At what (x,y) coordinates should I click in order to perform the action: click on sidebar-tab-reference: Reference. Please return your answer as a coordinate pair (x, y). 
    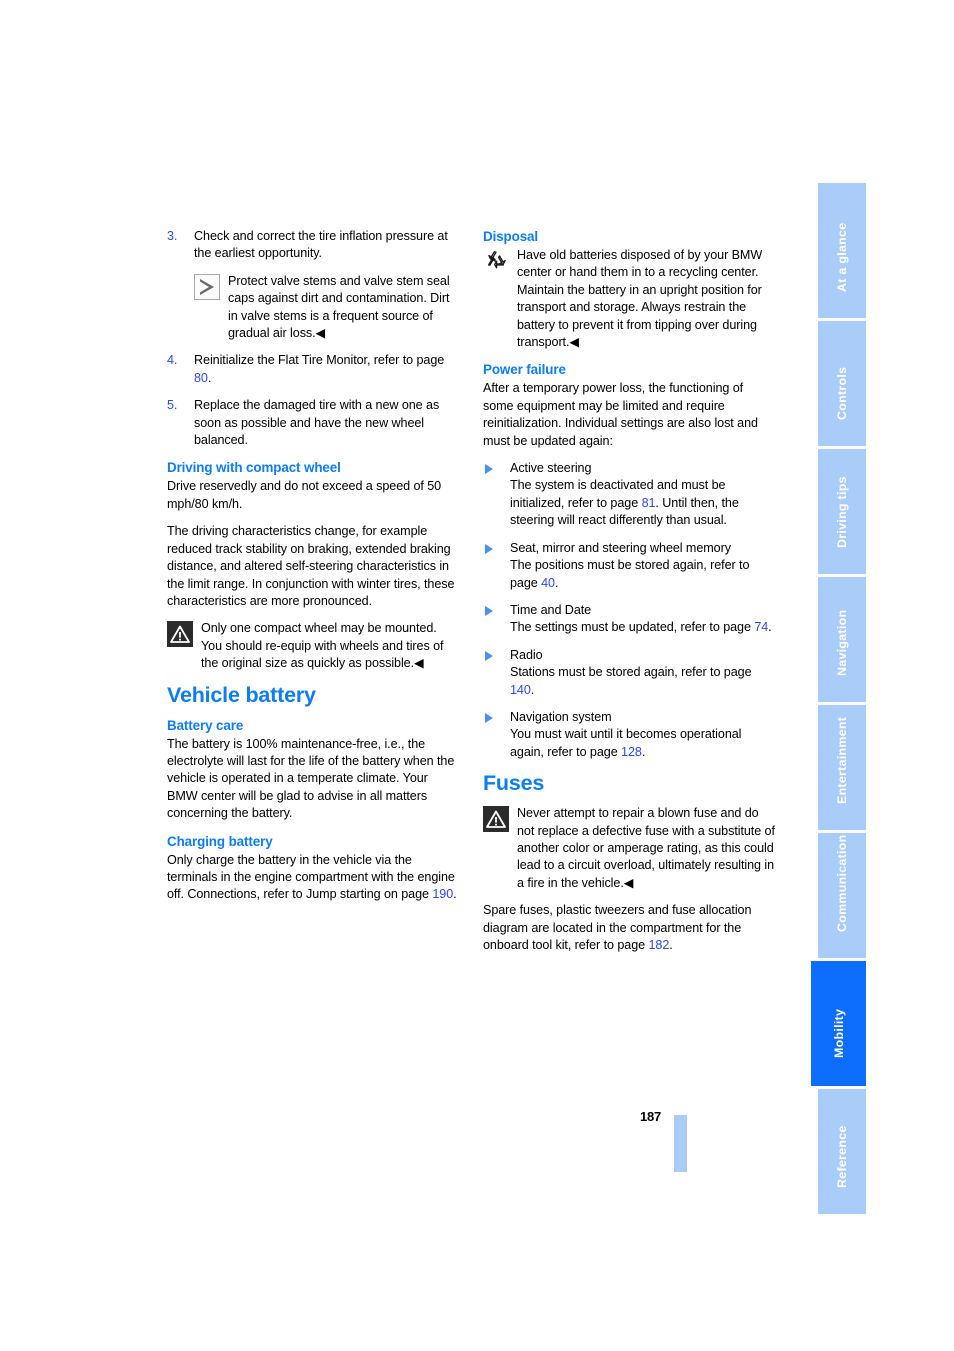
    Looking at the image, I should click on (842, 1151).